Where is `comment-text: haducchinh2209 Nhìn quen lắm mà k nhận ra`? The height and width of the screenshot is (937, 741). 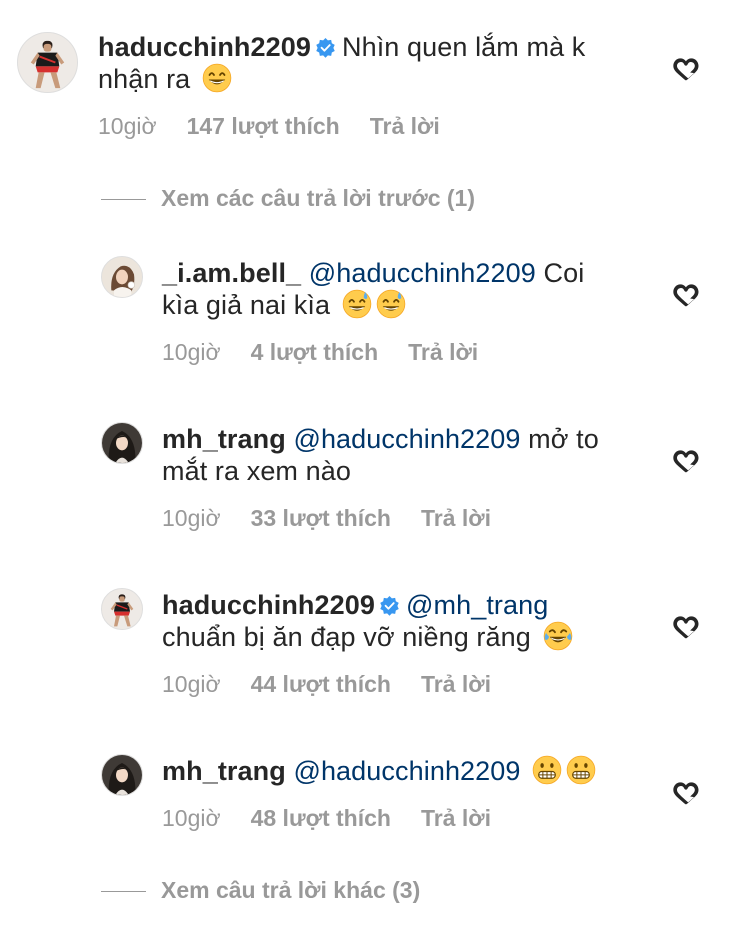
comment-text: haducchinh2209 Nhìn quen lắm mà k nhận ra is located at coordinates (378, 63).